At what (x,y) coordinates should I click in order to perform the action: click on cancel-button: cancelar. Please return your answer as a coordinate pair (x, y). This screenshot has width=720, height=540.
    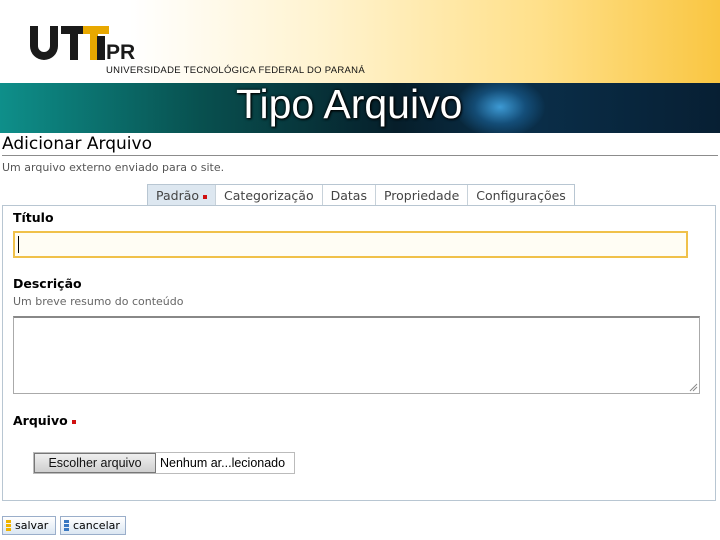
    Looking at the image, I should click on (93, 525).